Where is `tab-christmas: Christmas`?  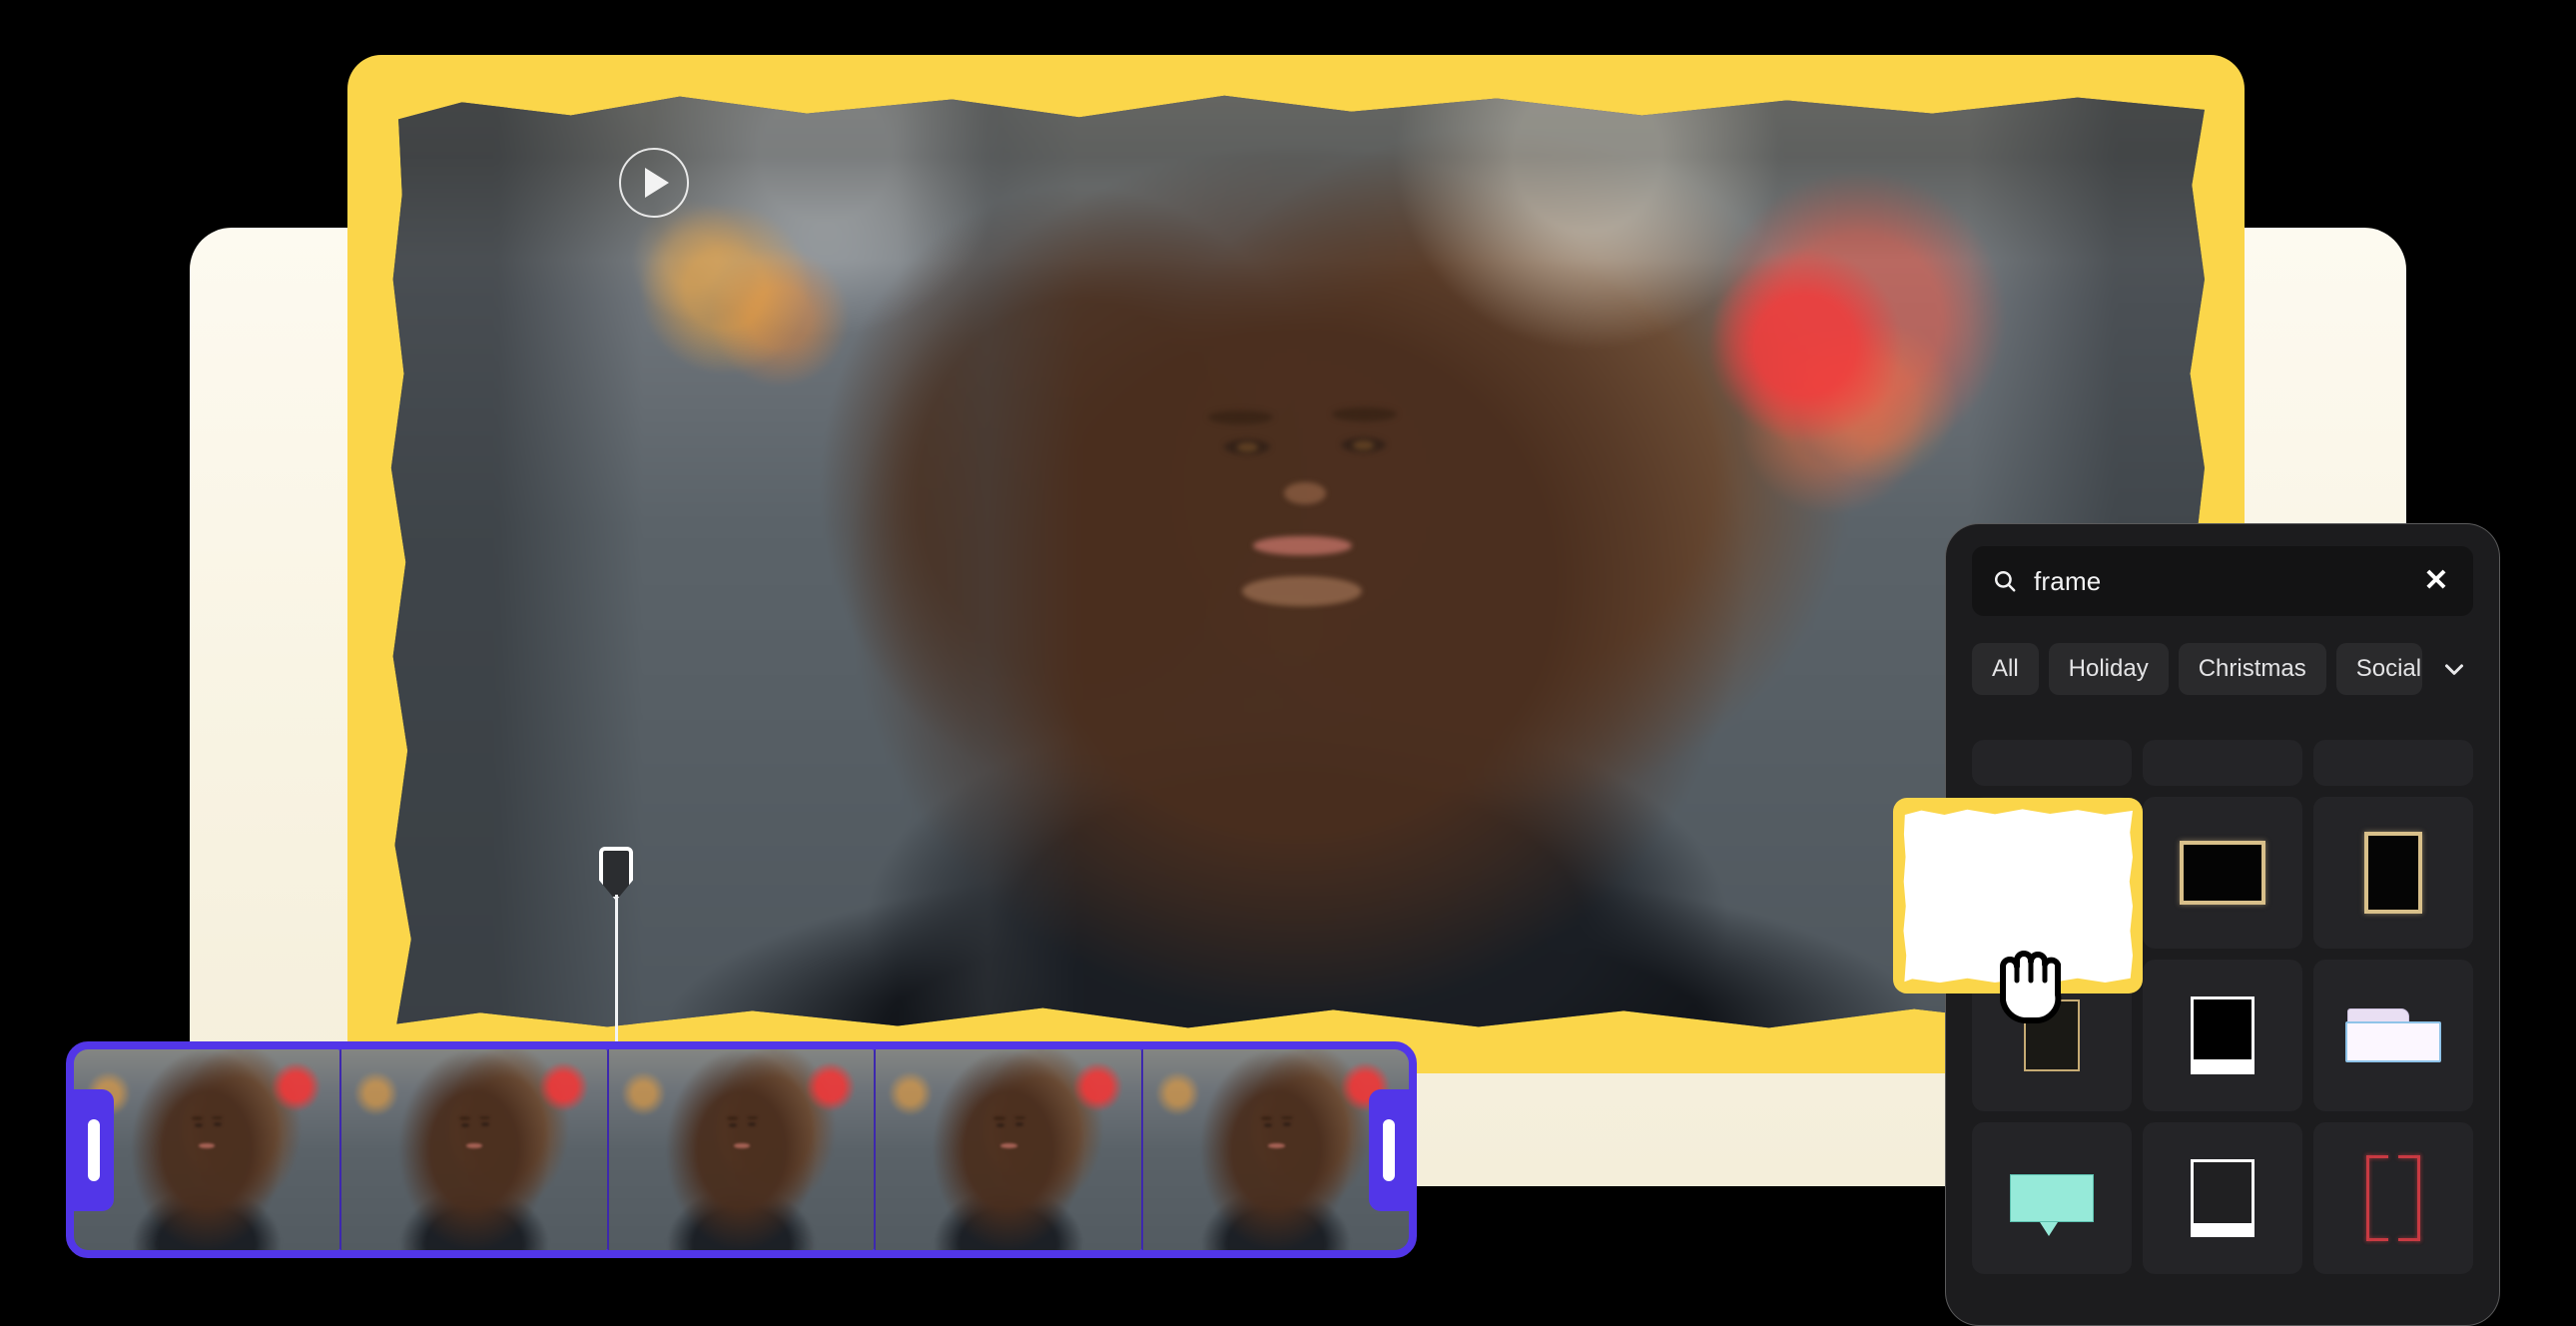 tab-christmas: Christmas is located at coordinates (2252, 669).